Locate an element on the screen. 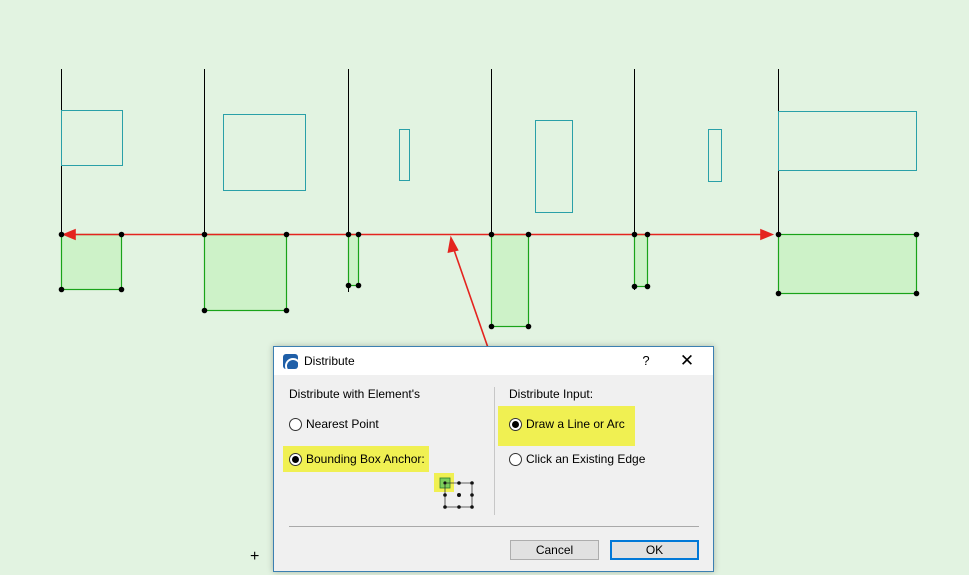 This screenshot has width=969, height=575. close-icon: ✕ is located at coordinates (687, 361).